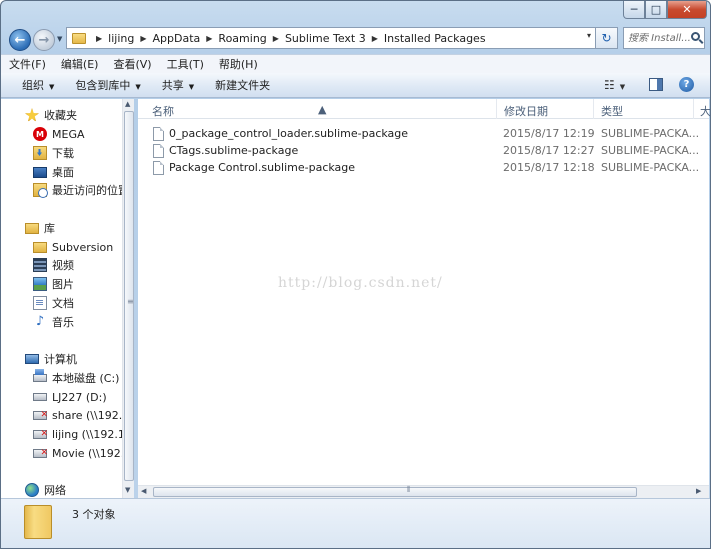 The height and width of the screenshot is (549, 711). Describe the element at coordinates (656, 84) in the screenshot. I see `preview-pane-icon` at that location.